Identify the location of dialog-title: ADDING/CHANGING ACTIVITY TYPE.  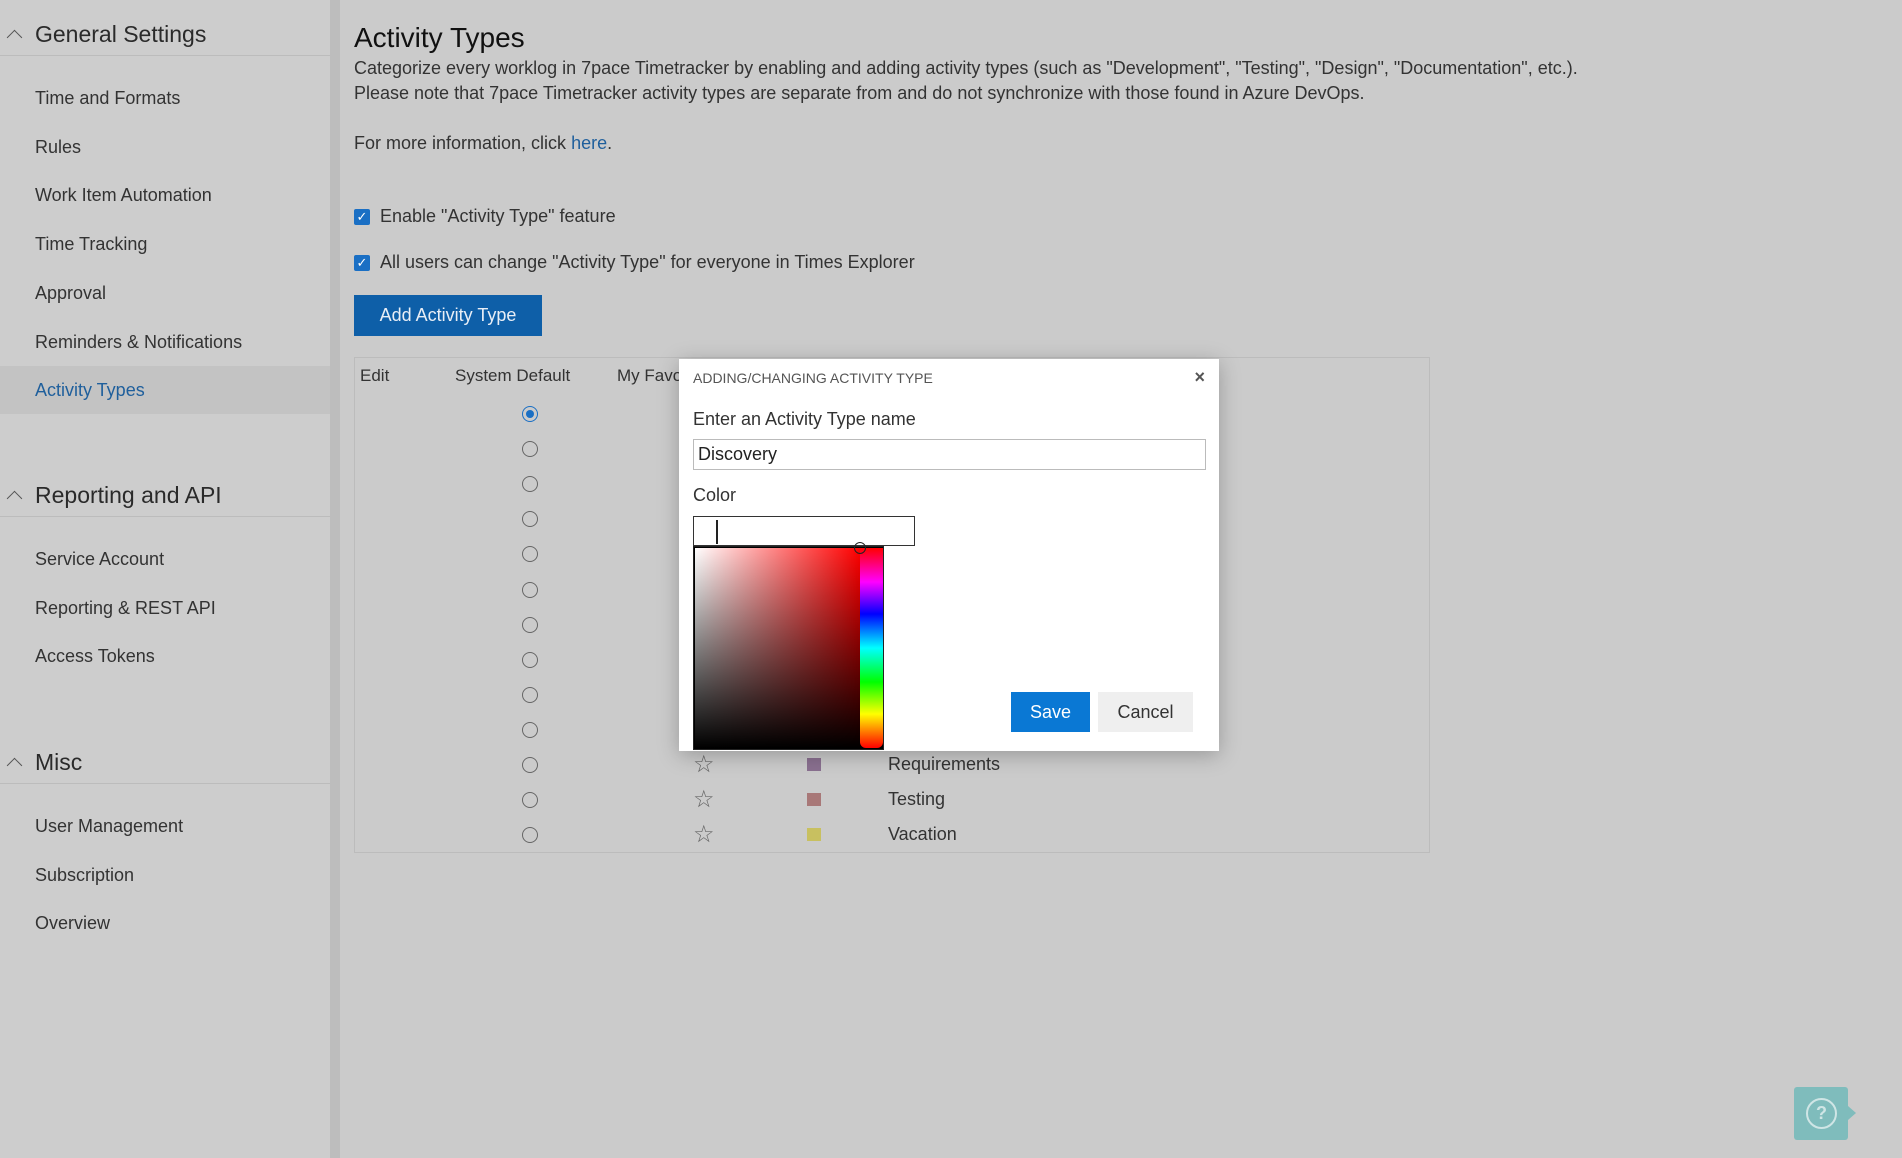
(813, 378).